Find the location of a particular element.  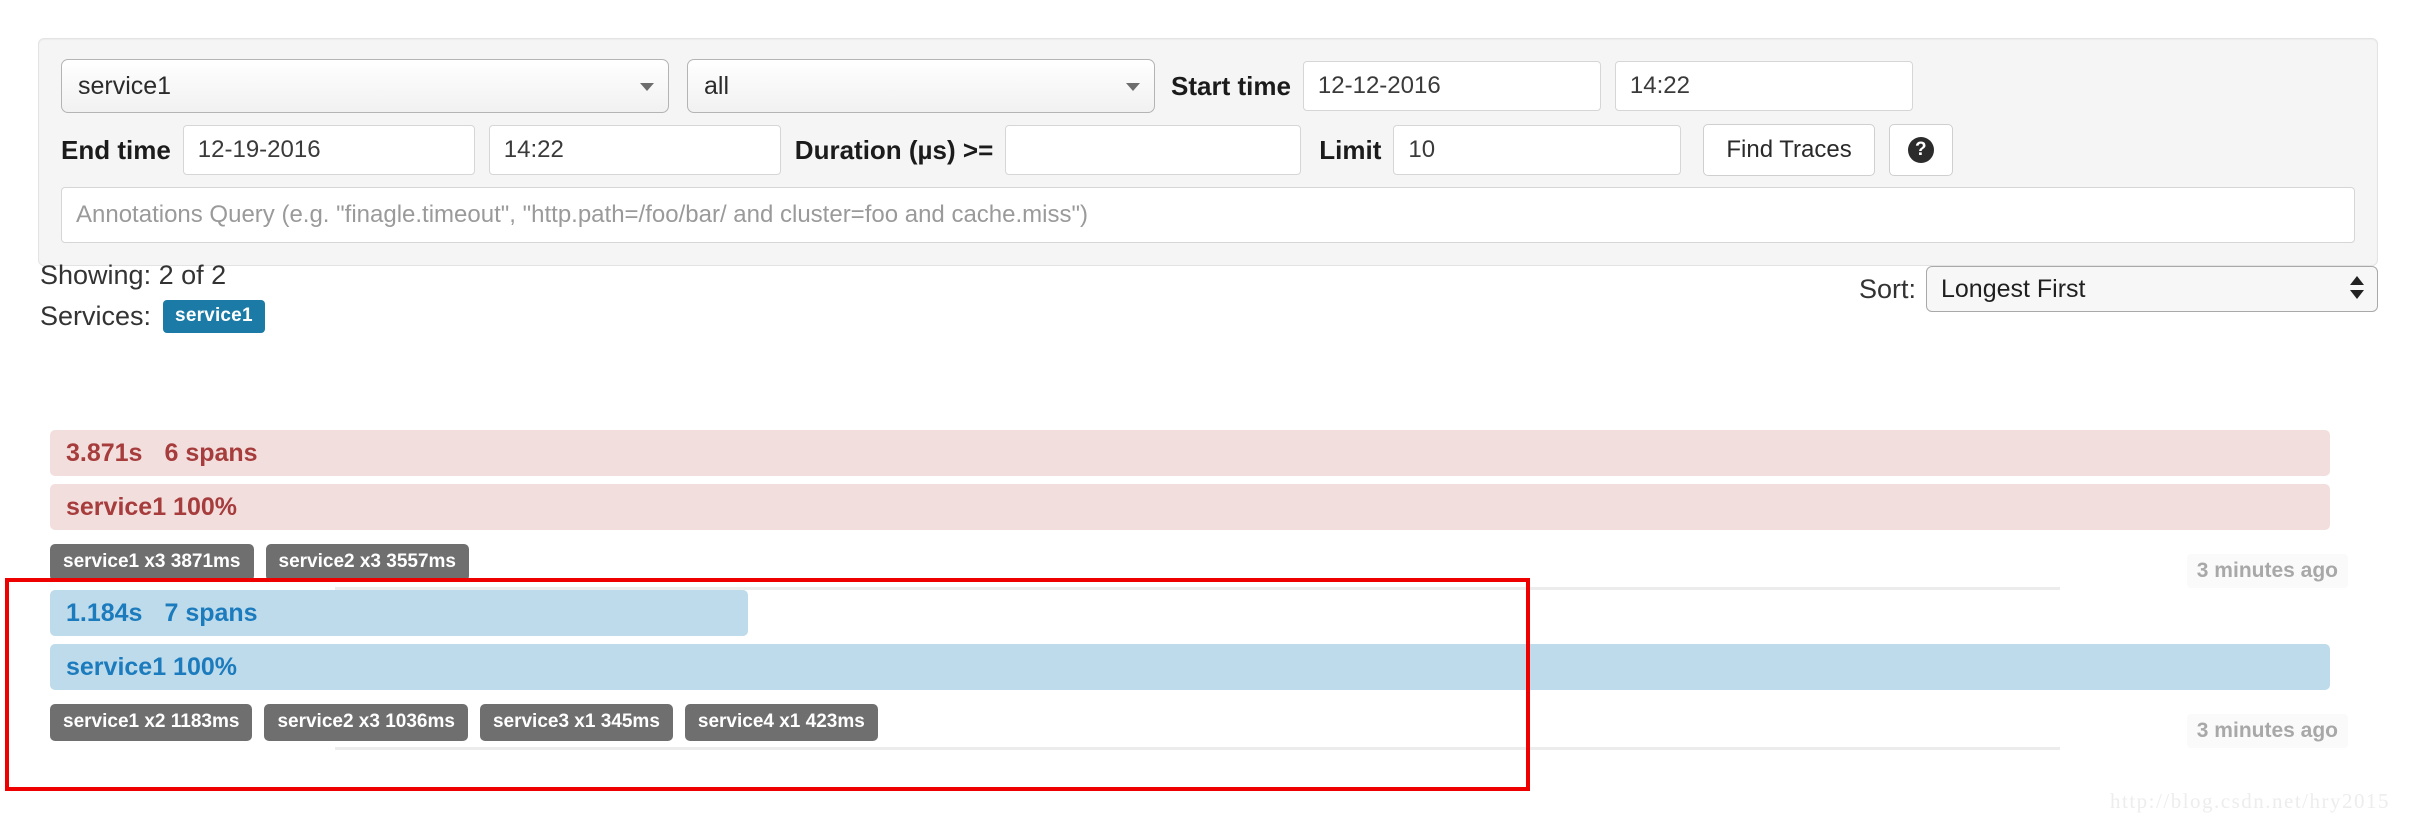

updown-arrows-icon is located at coordinates (2357, 287).